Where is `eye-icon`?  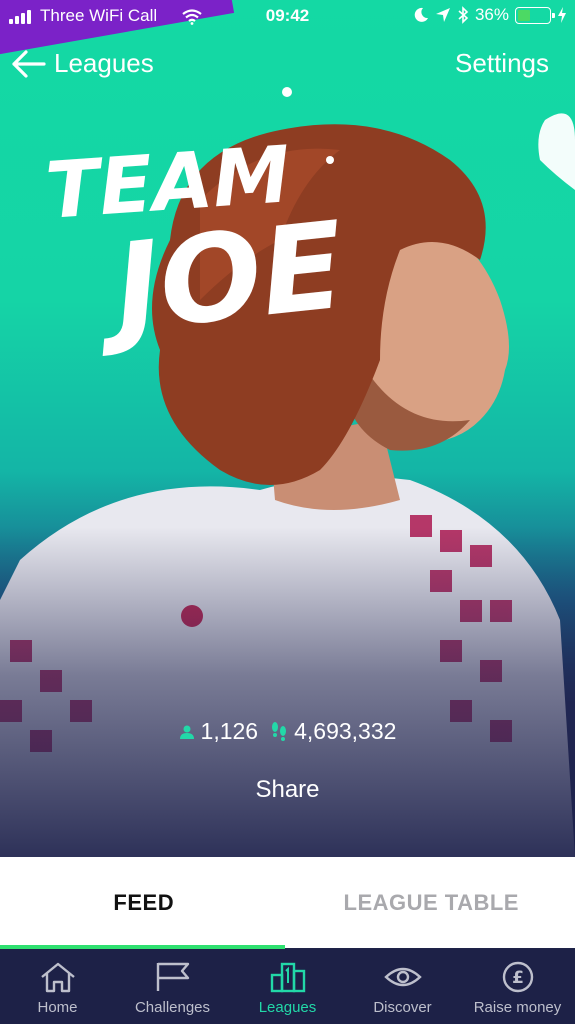
eye-icon is located at coordinates (402, 977).